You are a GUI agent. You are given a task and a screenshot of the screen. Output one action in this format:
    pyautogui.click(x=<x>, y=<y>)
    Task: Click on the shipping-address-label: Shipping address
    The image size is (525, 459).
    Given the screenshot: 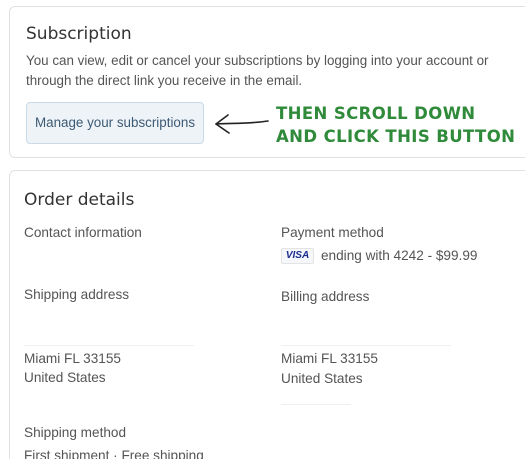 What is the action you would take?
    pyautogui.click(x=77, y=294)
    